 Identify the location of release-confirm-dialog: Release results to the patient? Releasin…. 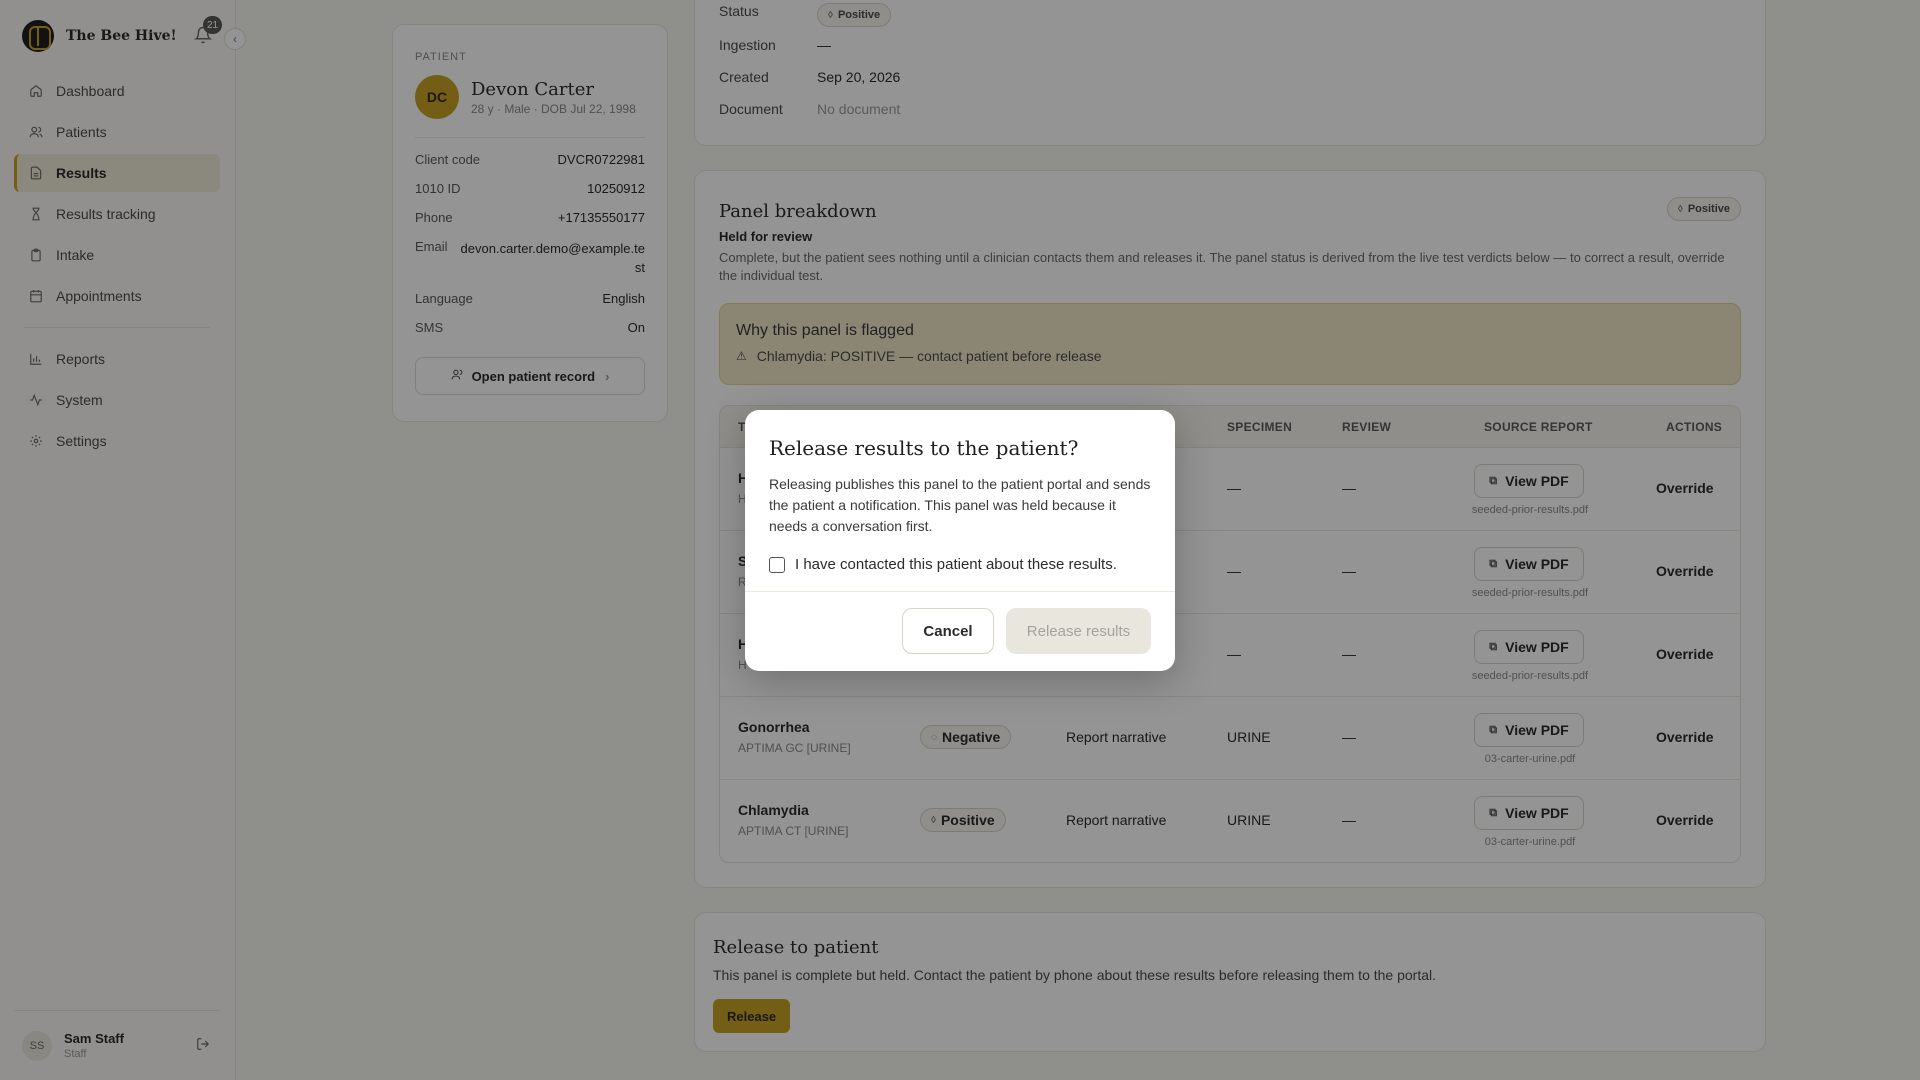
(960, 540).